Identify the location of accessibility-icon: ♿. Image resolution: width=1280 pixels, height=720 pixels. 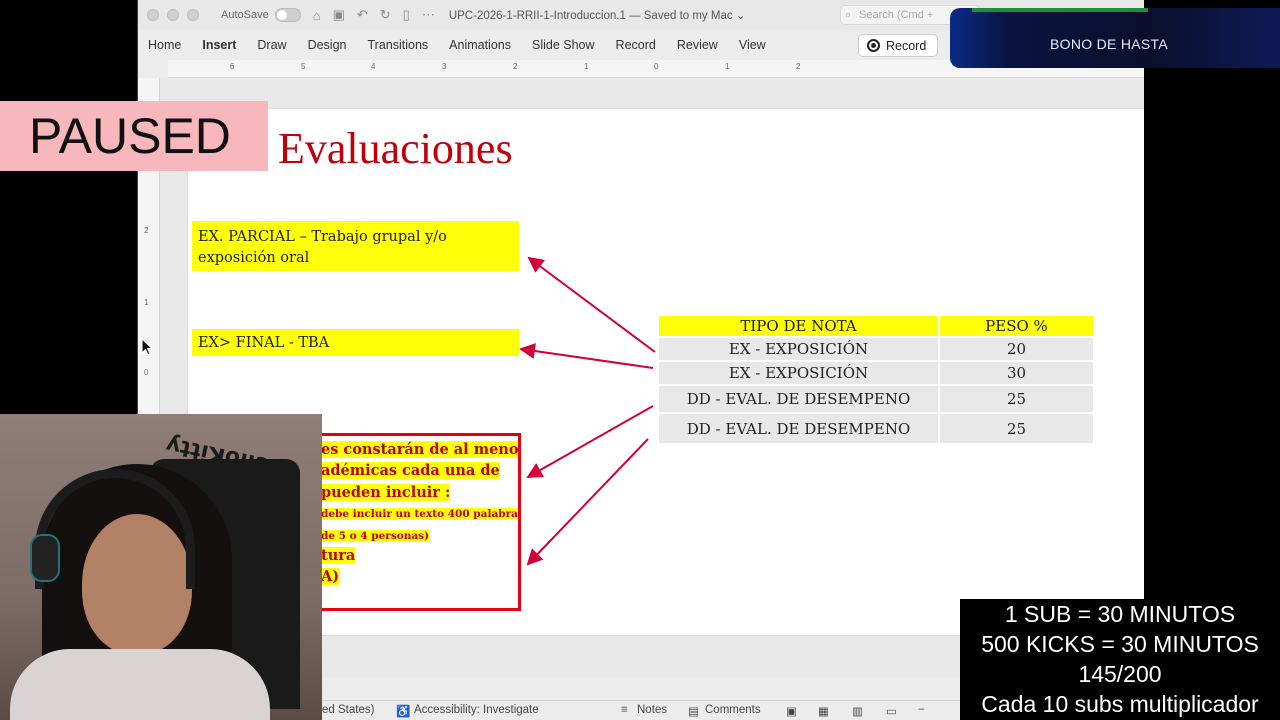
(403, 712).